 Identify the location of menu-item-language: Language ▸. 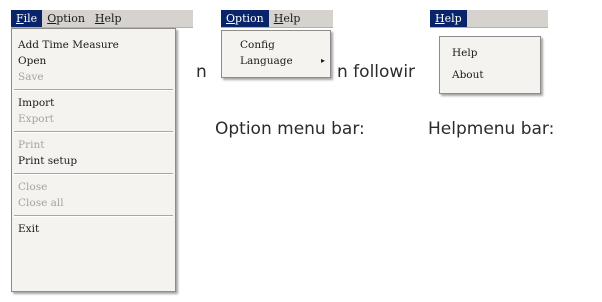
(276, 61).